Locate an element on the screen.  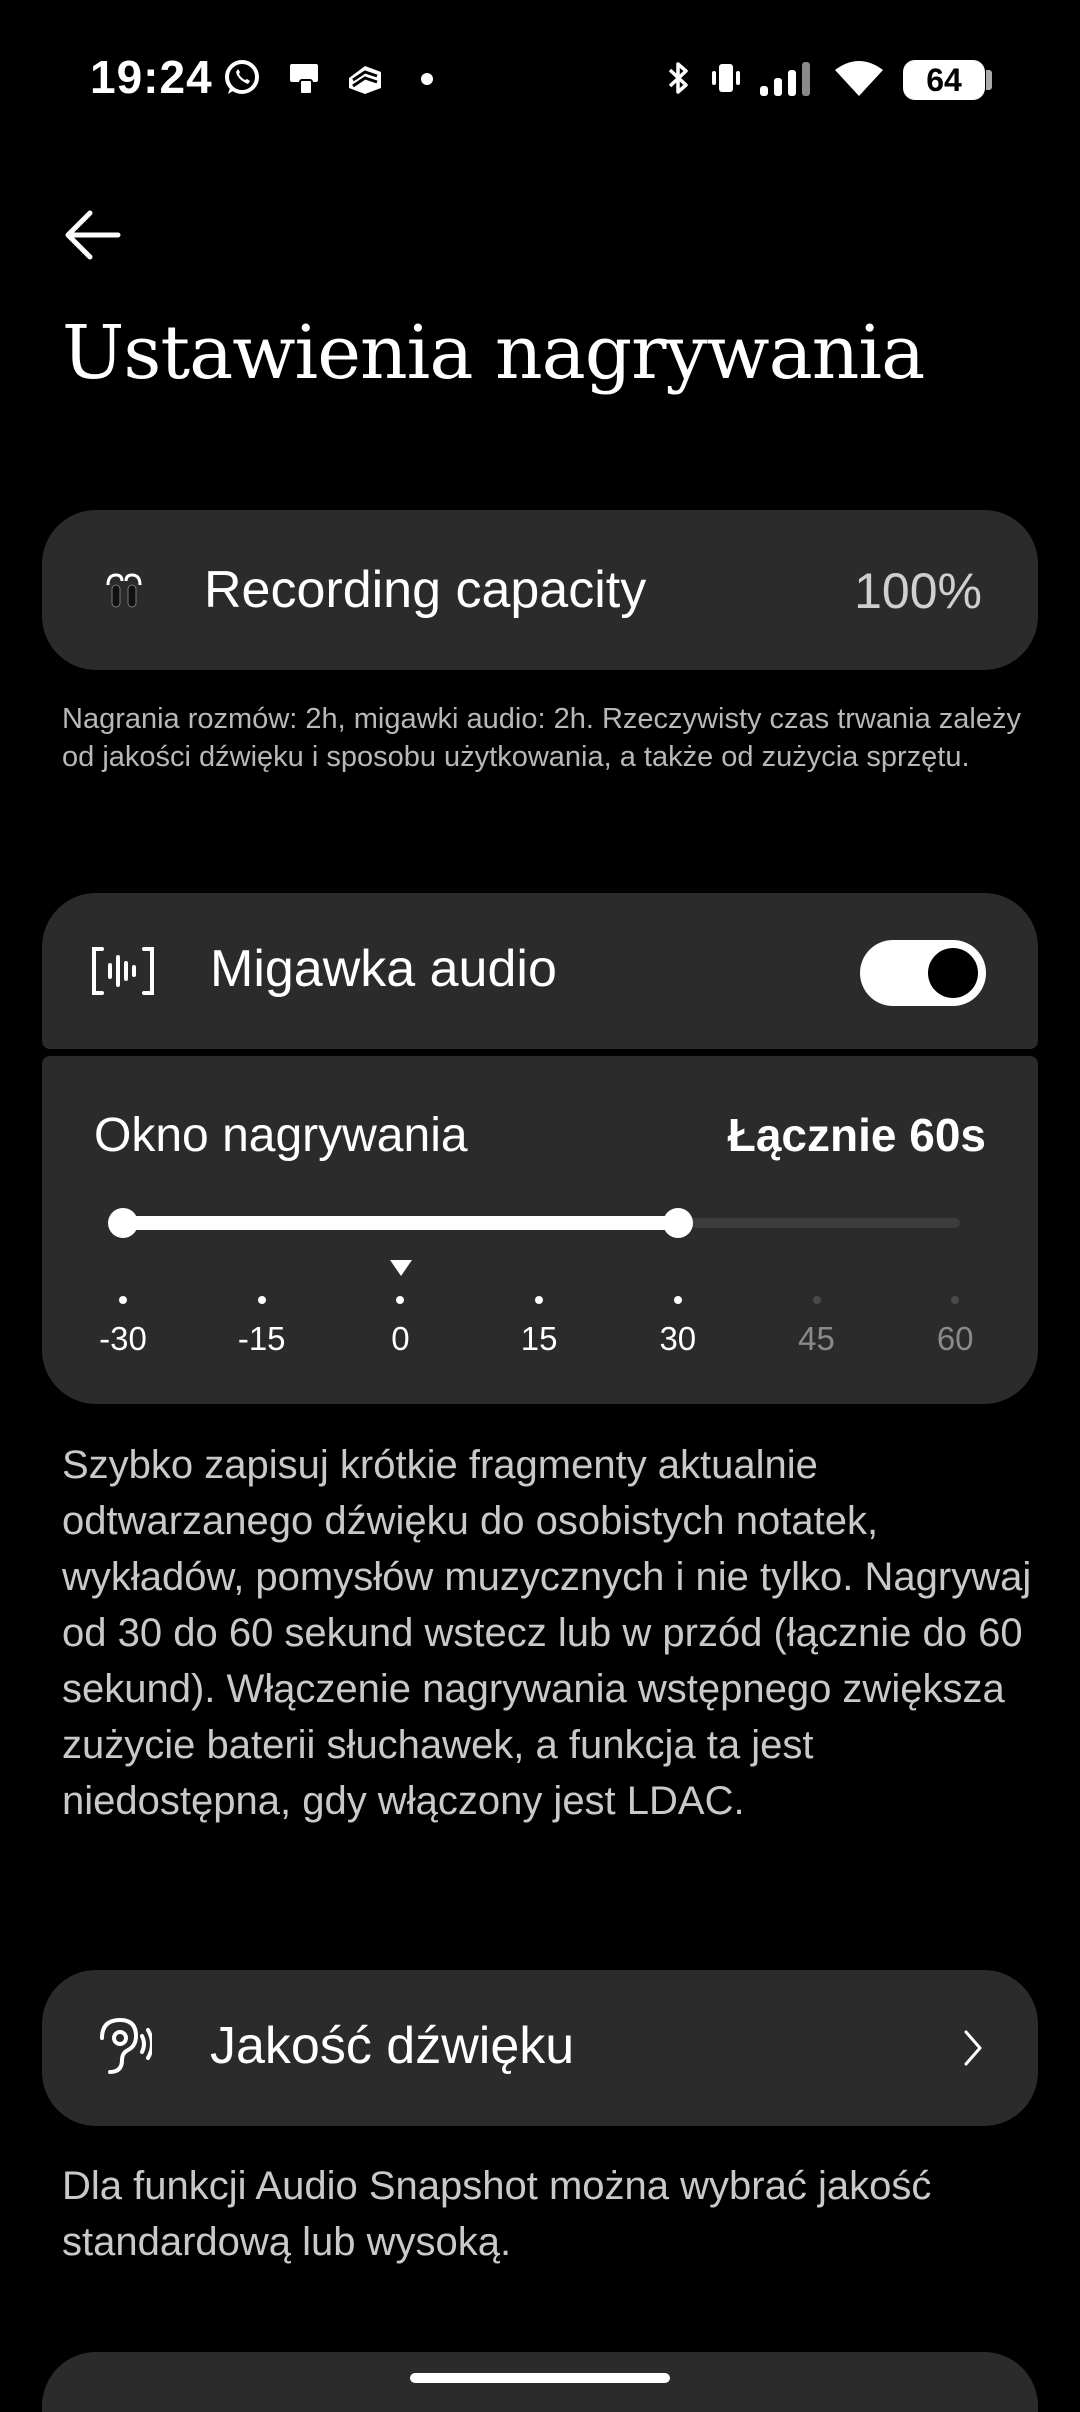
recording-capacity-value: 100% is located at coordinates (918, 591).